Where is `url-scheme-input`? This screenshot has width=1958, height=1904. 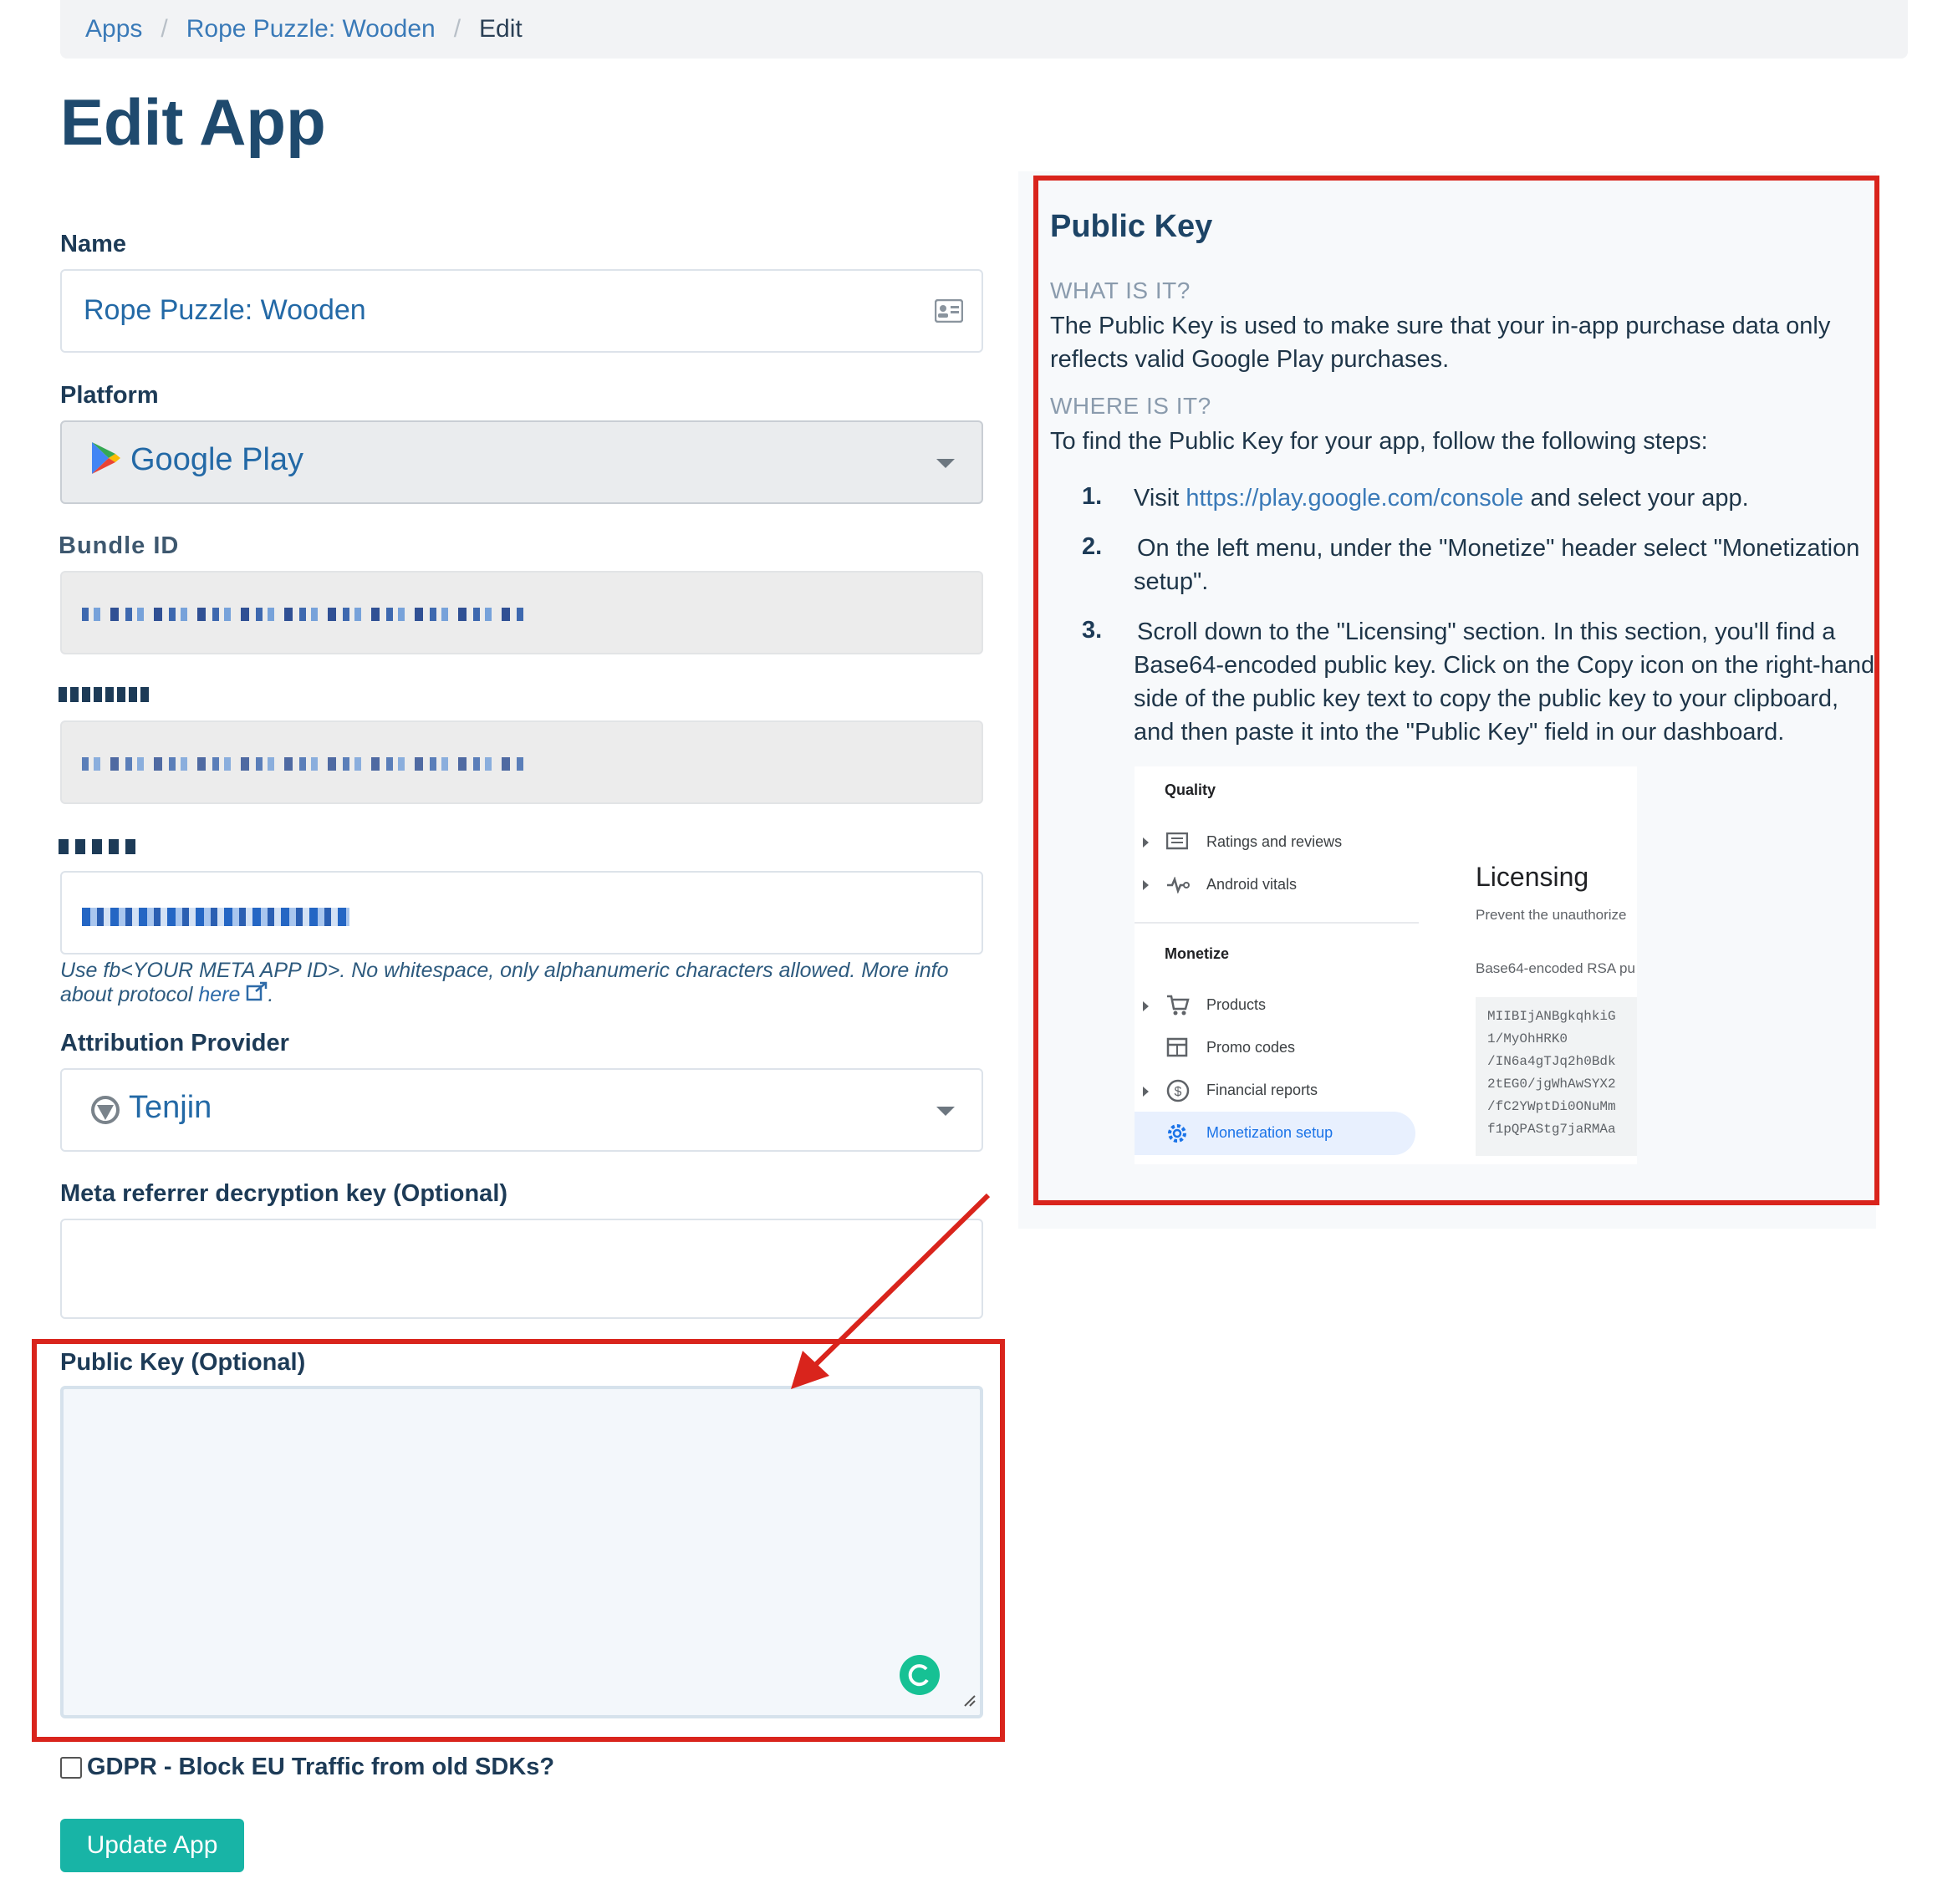
url-scheme-input is located at coordinates (522, 913).